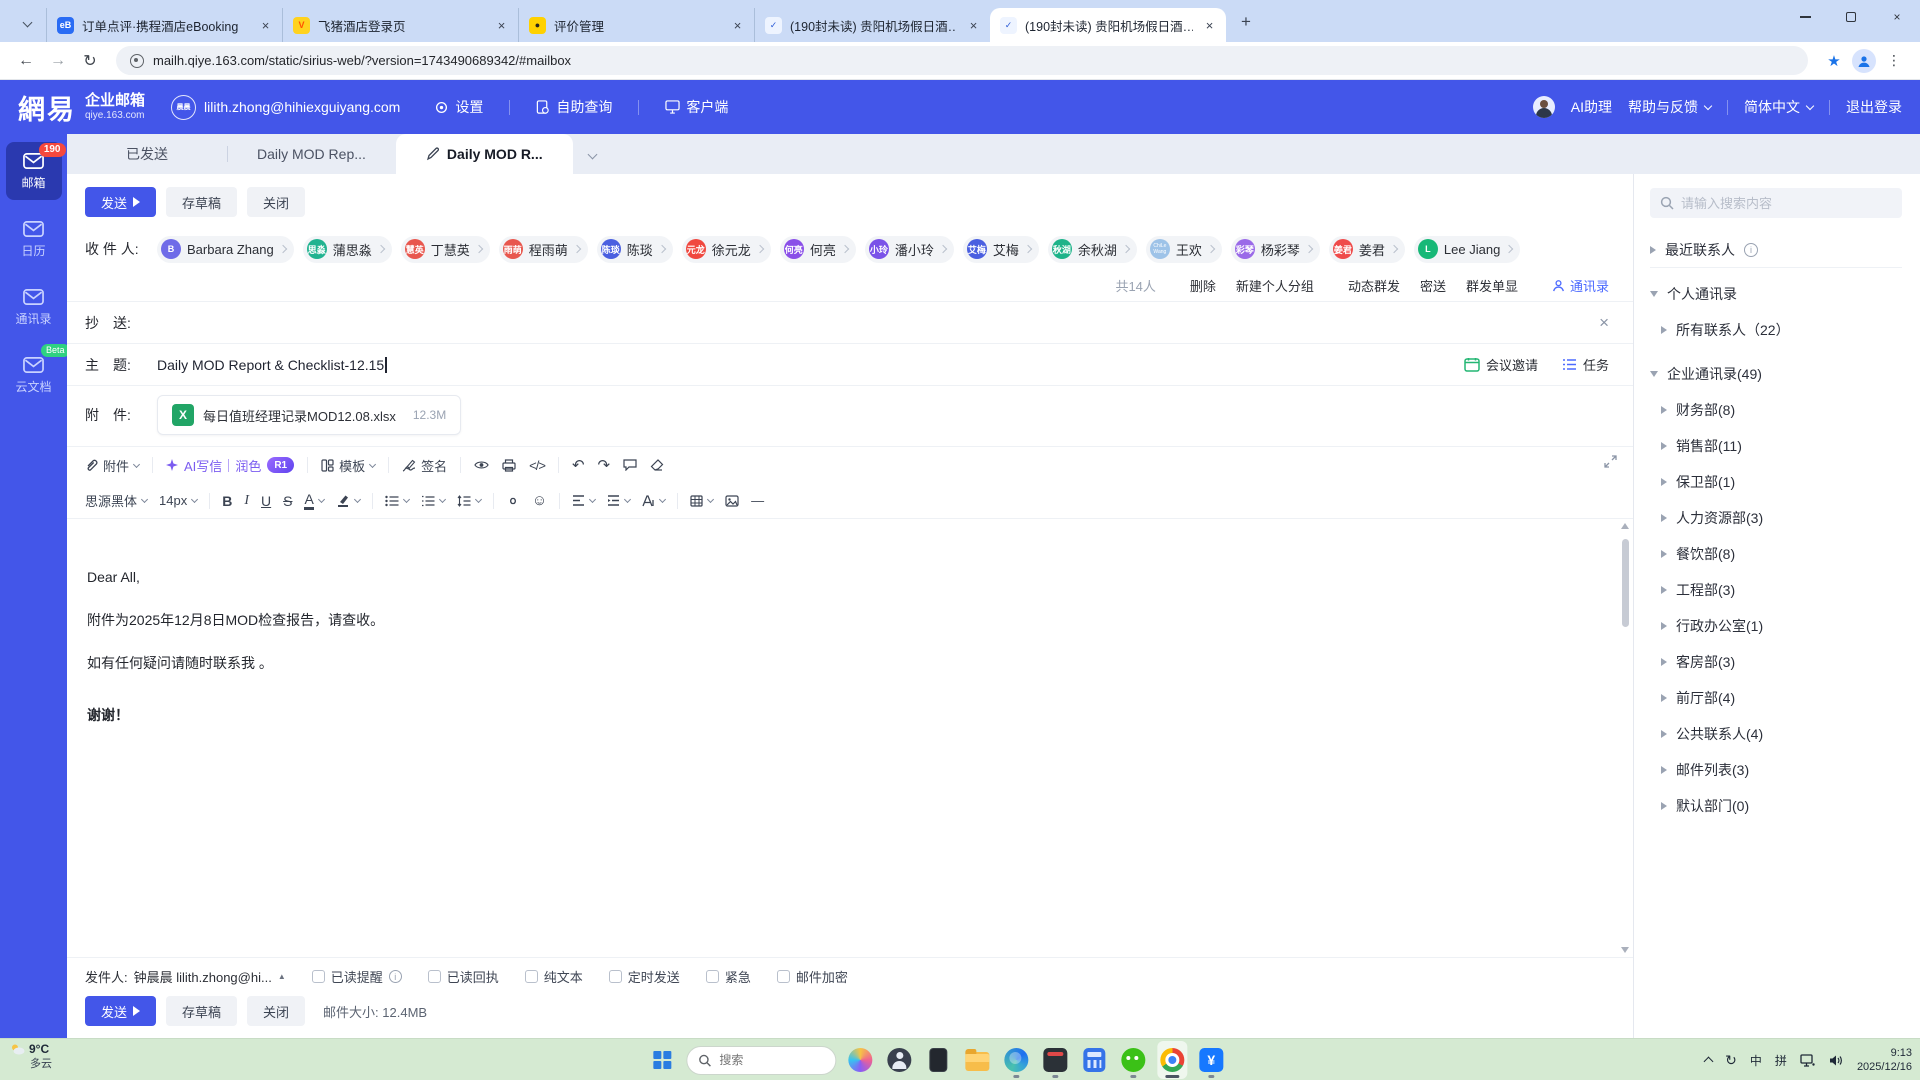  What do you see at coordinates (1055, 1060) in the screenshot?
I see `store-button` at bounding box center [1055, 1060].